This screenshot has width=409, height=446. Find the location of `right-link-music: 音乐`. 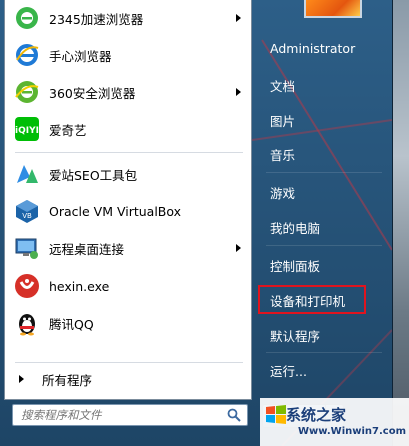

right-link-music: 音乐 is located at coordinates (318, 154).